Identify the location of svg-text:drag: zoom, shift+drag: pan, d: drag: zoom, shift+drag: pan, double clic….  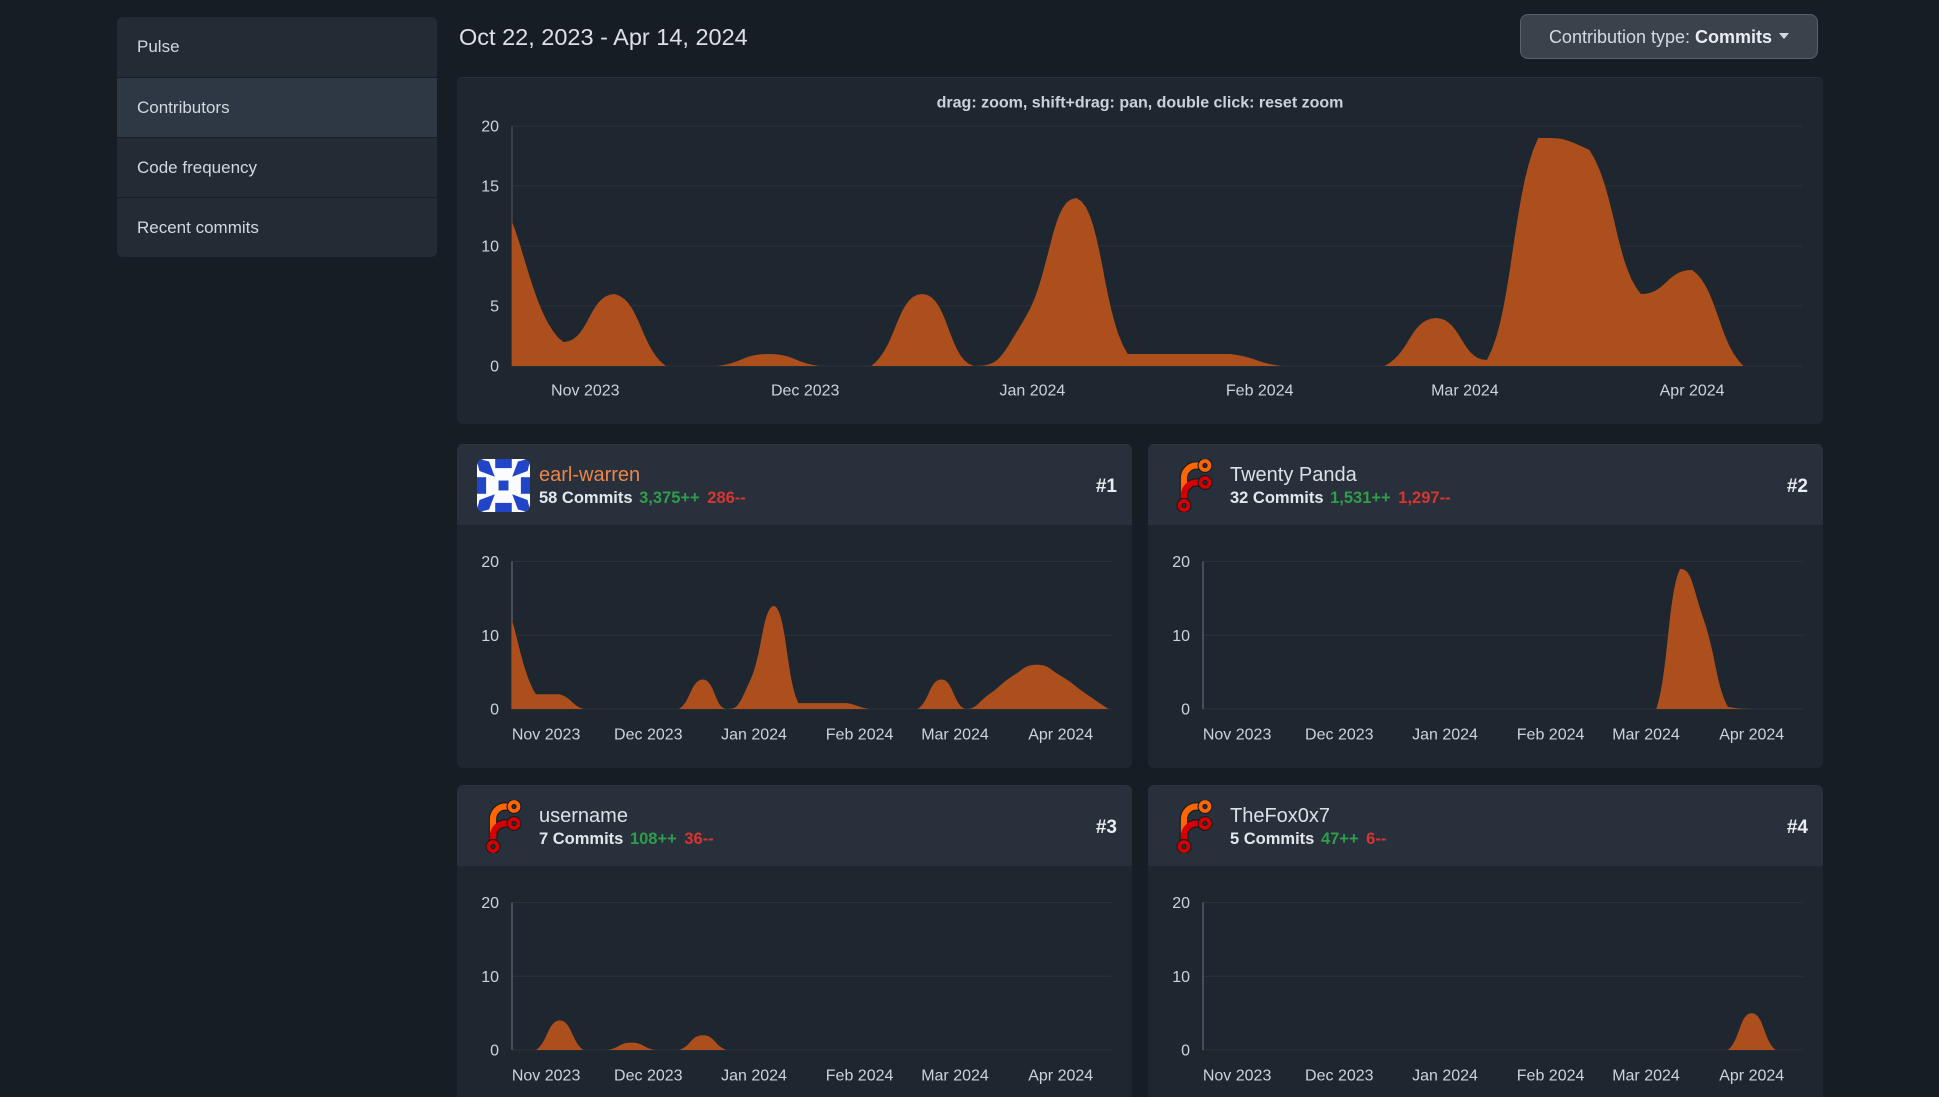
(1140, 103).